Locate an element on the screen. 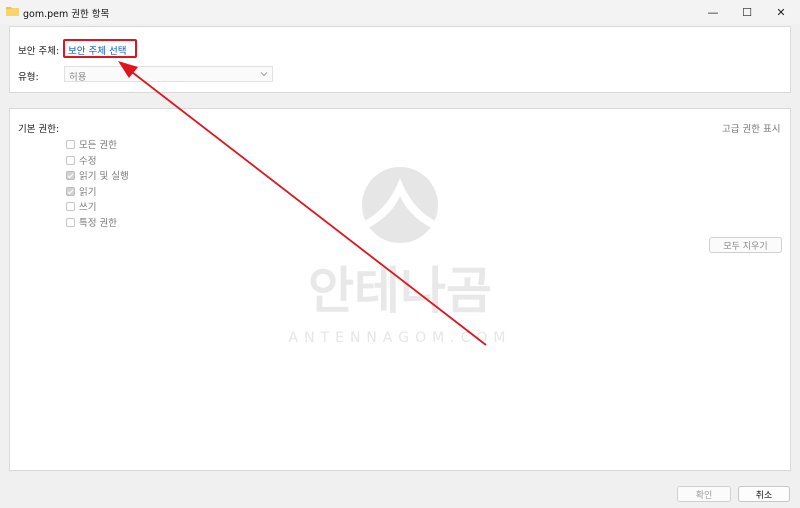 Image resolution: width=800 pixels, height=508 pixels. permission-label: 특정 권한 is located at coordinates (98, 223).